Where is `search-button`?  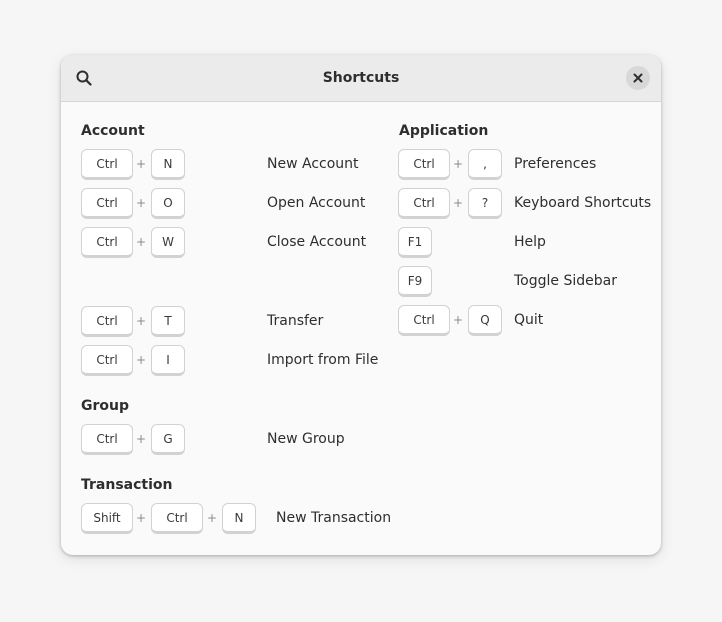 search-button is located at coordinates (84, 78).